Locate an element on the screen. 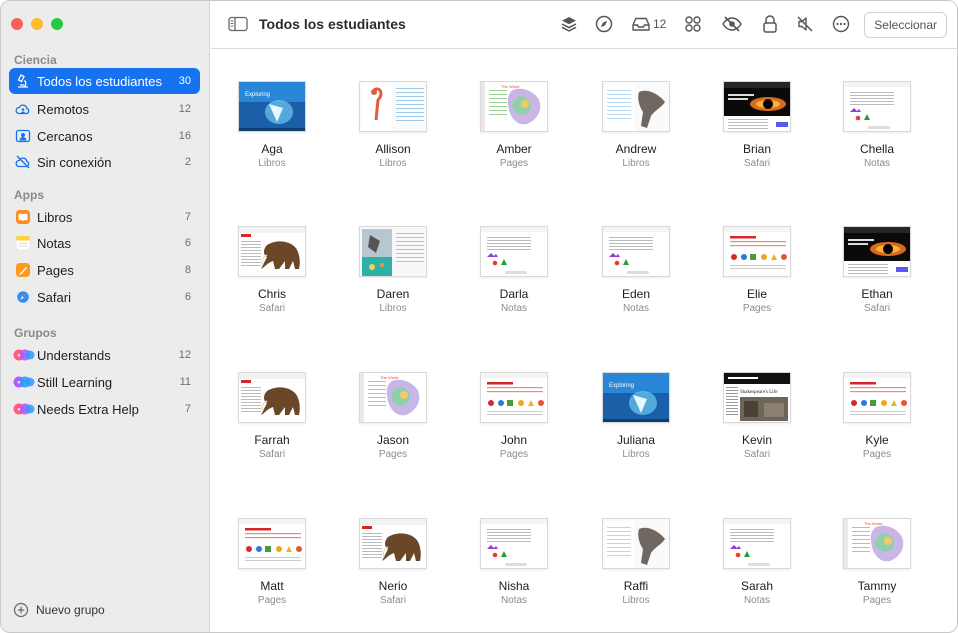  student-tile-raffi: Raffi Libros is located at coordinates (636, 562).